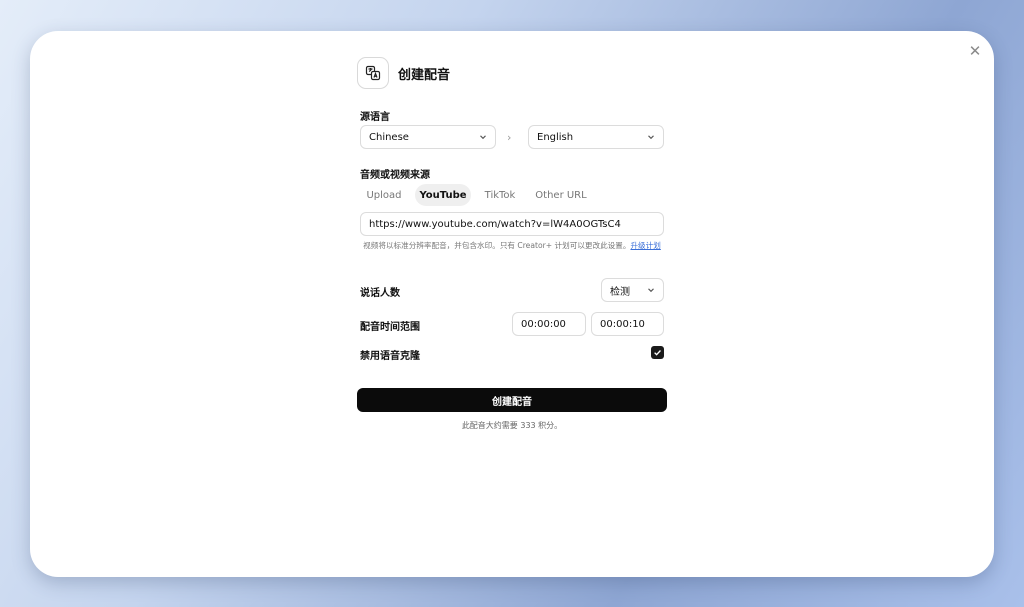  I want to click on source-language-label: 源语言, so click(375, 117).